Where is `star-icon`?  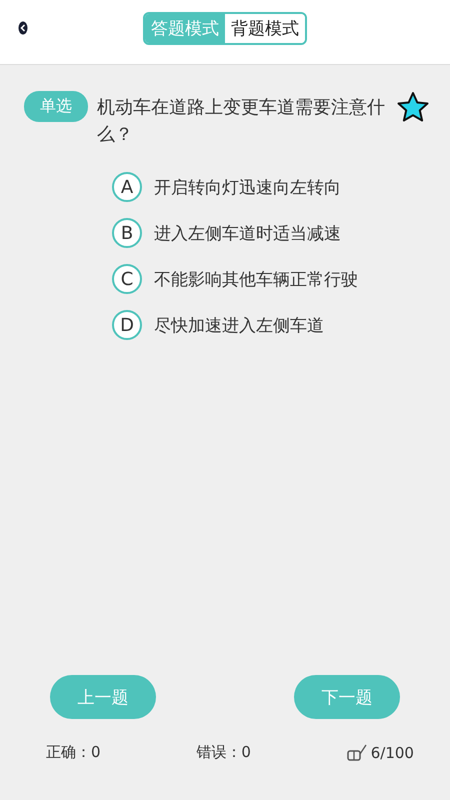 star-icon is located at coordinates (413, 107).